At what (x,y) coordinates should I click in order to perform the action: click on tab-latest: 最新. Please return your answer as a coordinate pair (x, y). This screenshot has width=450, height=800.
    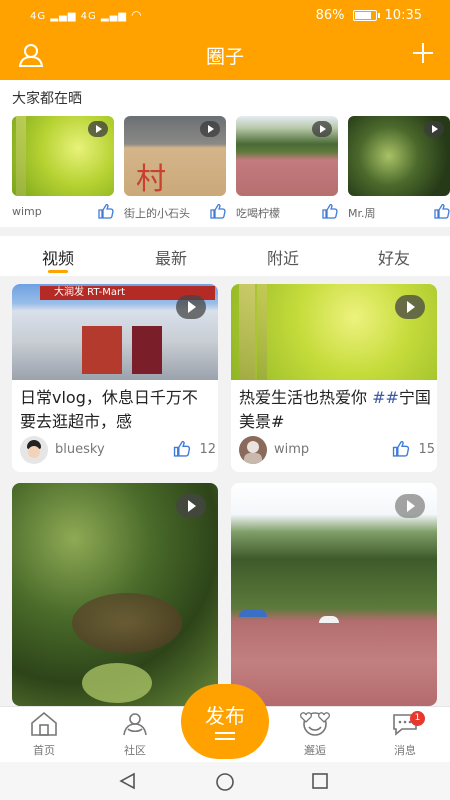
    Looking at the image, I should click on (171, 257).